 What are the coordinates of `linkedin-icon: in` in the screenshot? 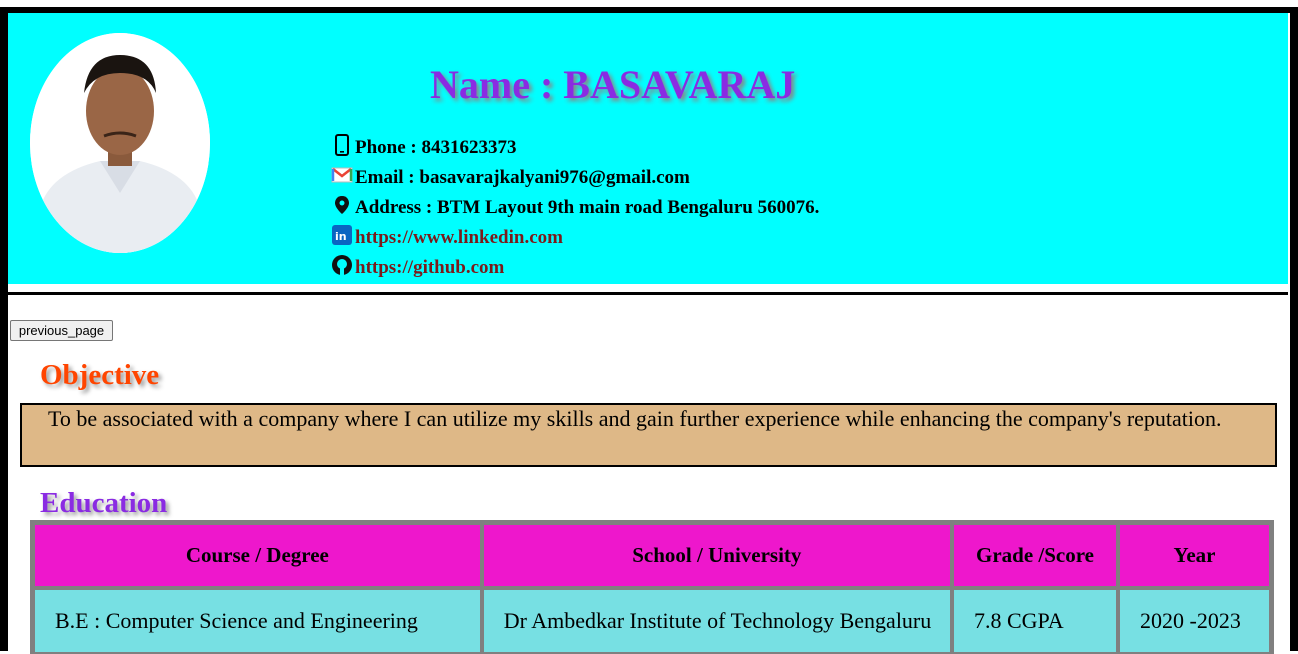 It's located at (342, 235).